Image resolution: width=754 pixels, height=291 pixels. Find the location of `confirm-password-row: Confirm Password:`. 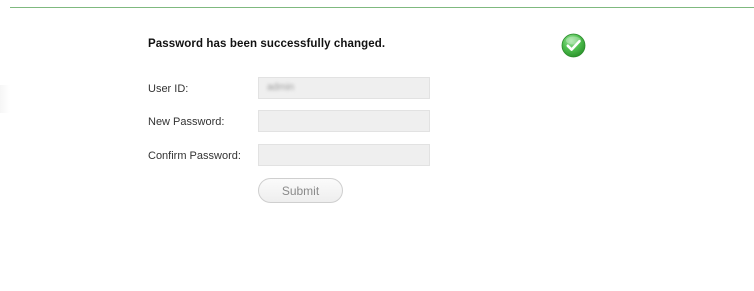

confirm-password-row: Confirm Password: is located at coordinates (298, 156).